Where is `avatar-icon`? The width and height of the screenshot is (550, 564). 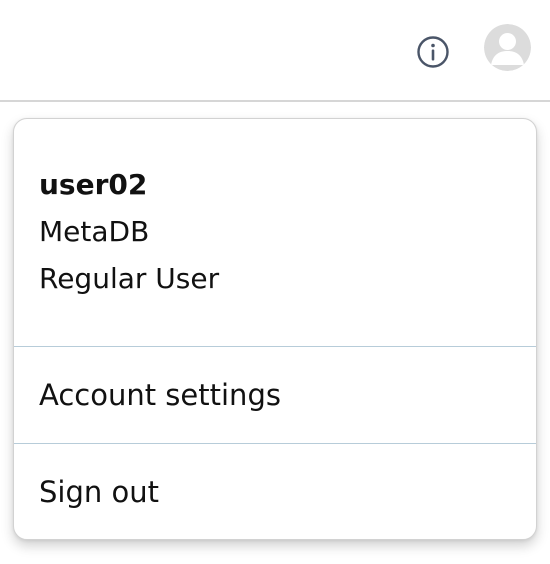
avatar-icon is located at coordinates (507, 47).